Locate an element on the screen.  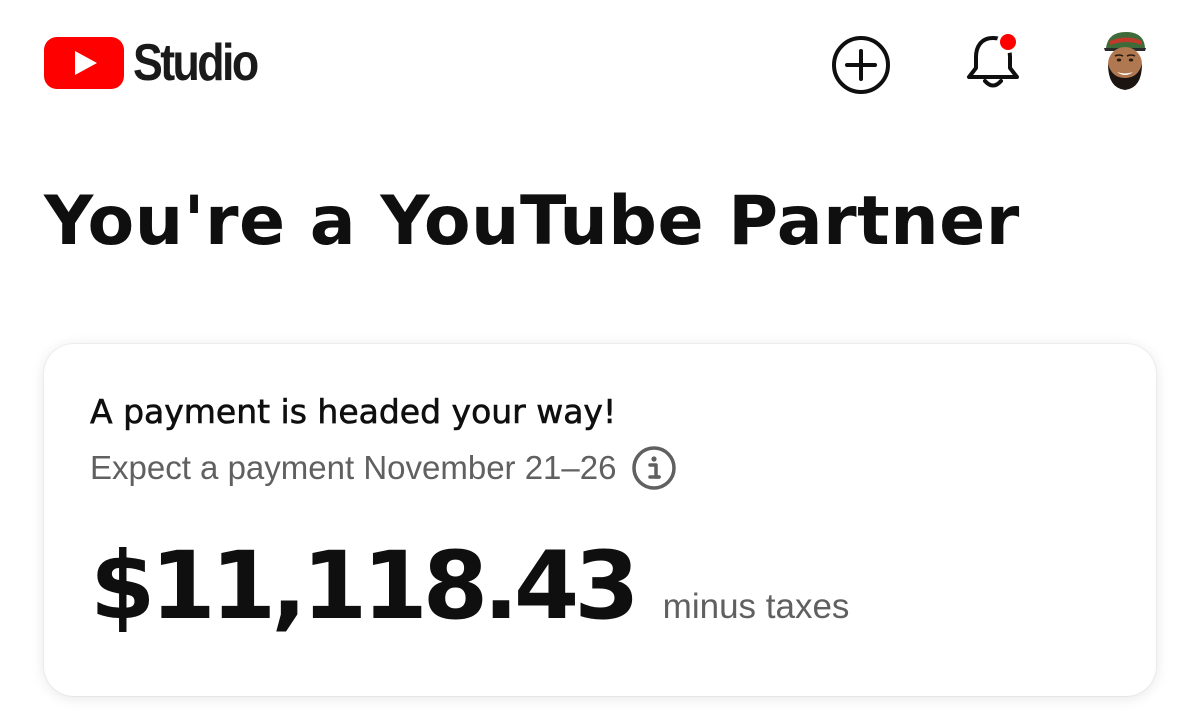
payment-amount: $11,118.43 is located at coordinates (365, 586).